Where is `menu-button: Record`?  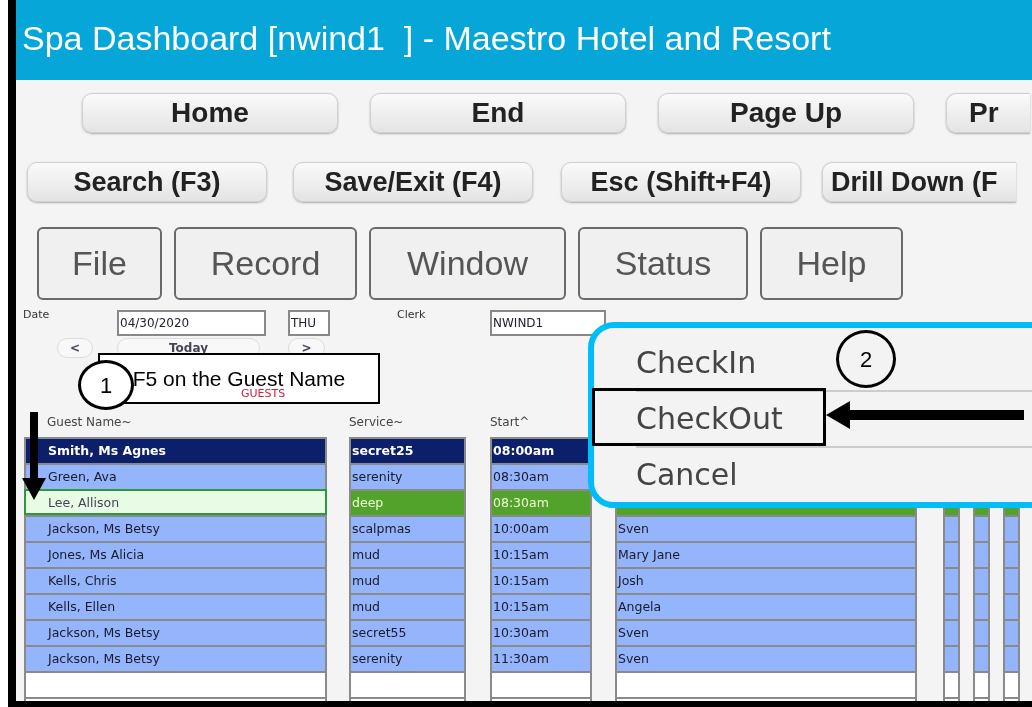 menu-button: Record is located at coordinates (265, 263).